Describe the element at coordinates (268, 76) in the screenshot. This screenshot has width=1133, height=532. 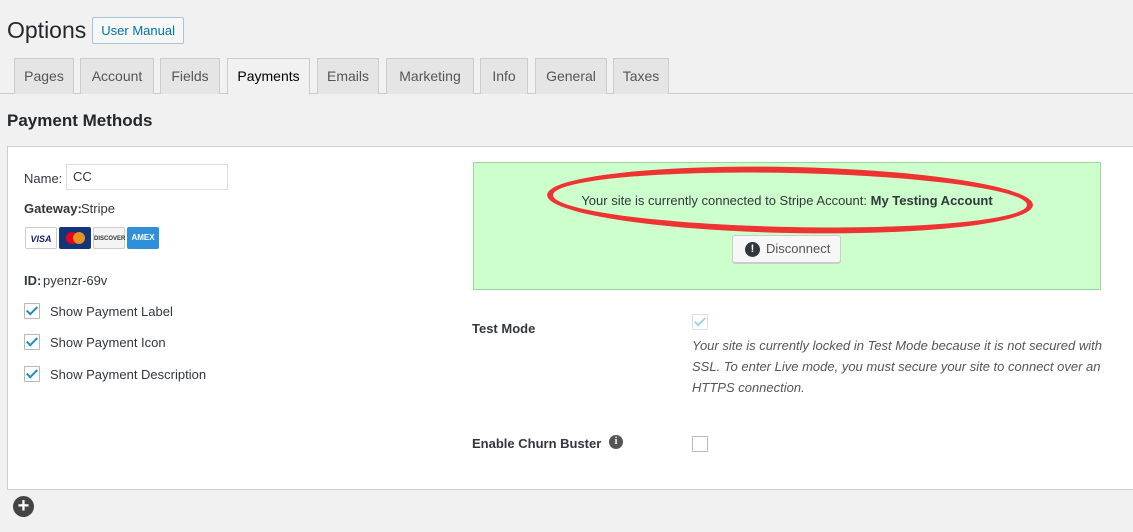
I see `tab-payments: Payments` at that location.